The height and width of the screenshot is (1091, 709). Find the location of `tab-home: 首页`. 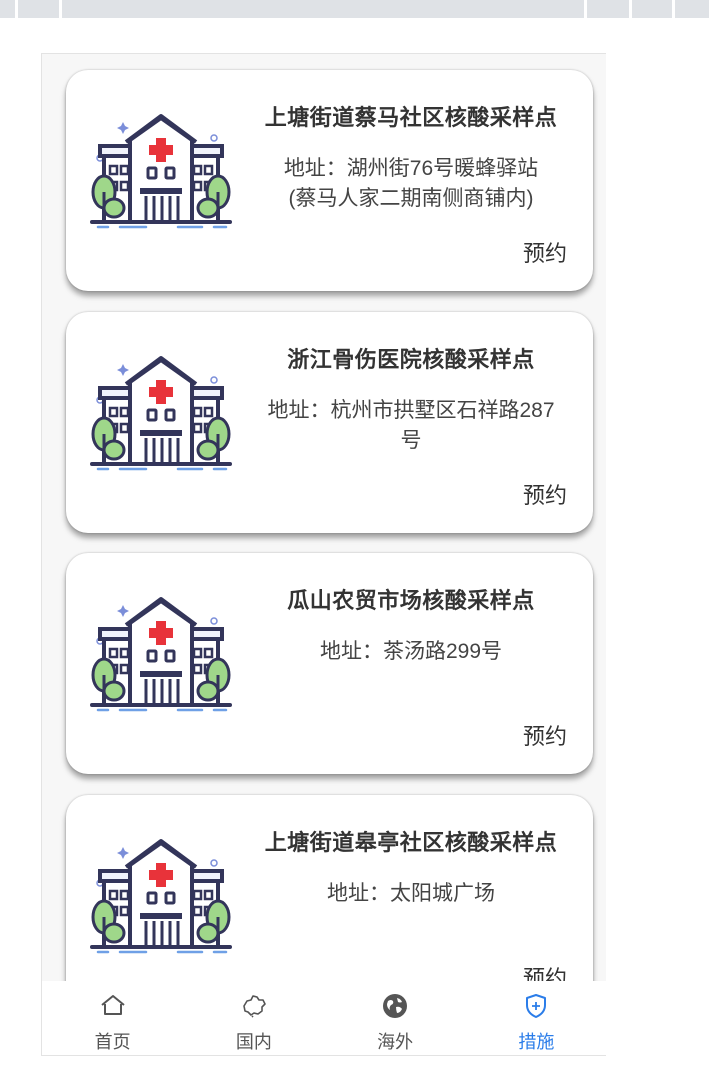

tab-home: 首页 is located at coordinates (112, 1018).